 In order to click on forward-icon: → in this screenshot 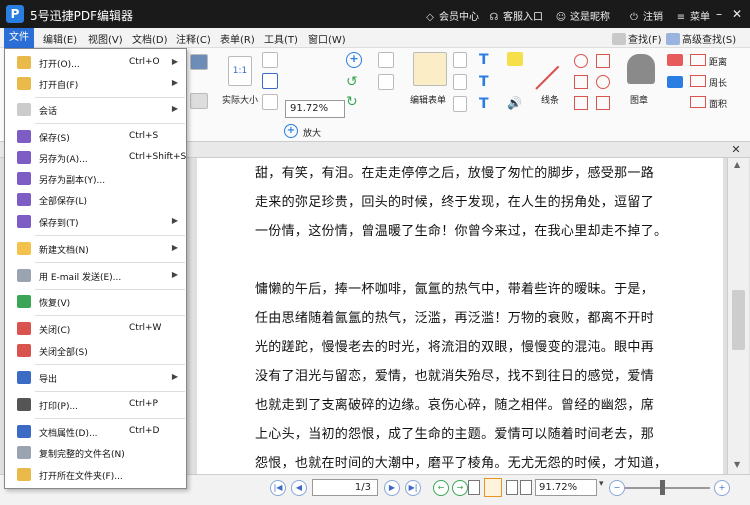, I will do `click(460, 488)`.